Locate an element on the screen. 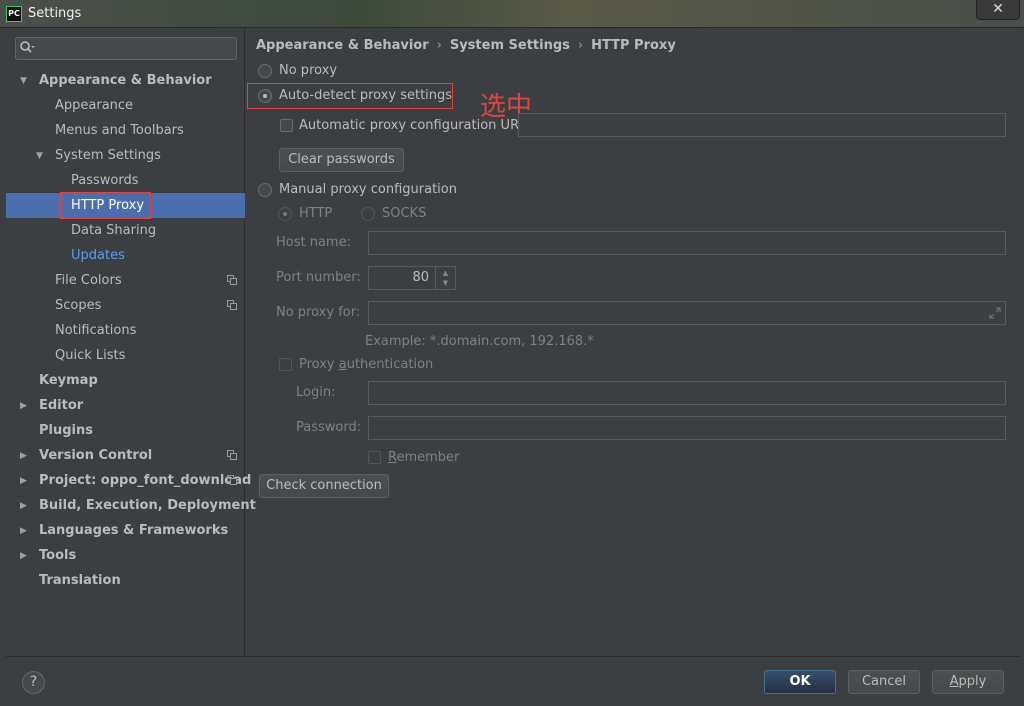 The height and width of the screenshot is (706, 1024). login-label: Login: is located at coordinates (316, 392).